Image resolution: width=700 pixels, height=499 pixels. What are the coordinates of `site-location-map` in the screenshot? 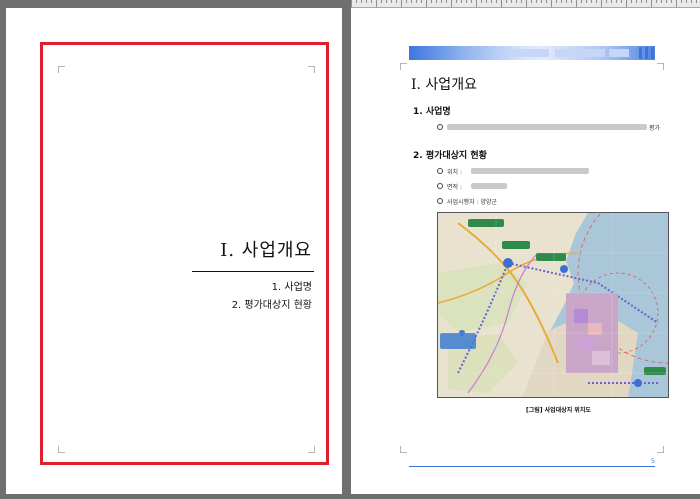 It's located at (553, 305).